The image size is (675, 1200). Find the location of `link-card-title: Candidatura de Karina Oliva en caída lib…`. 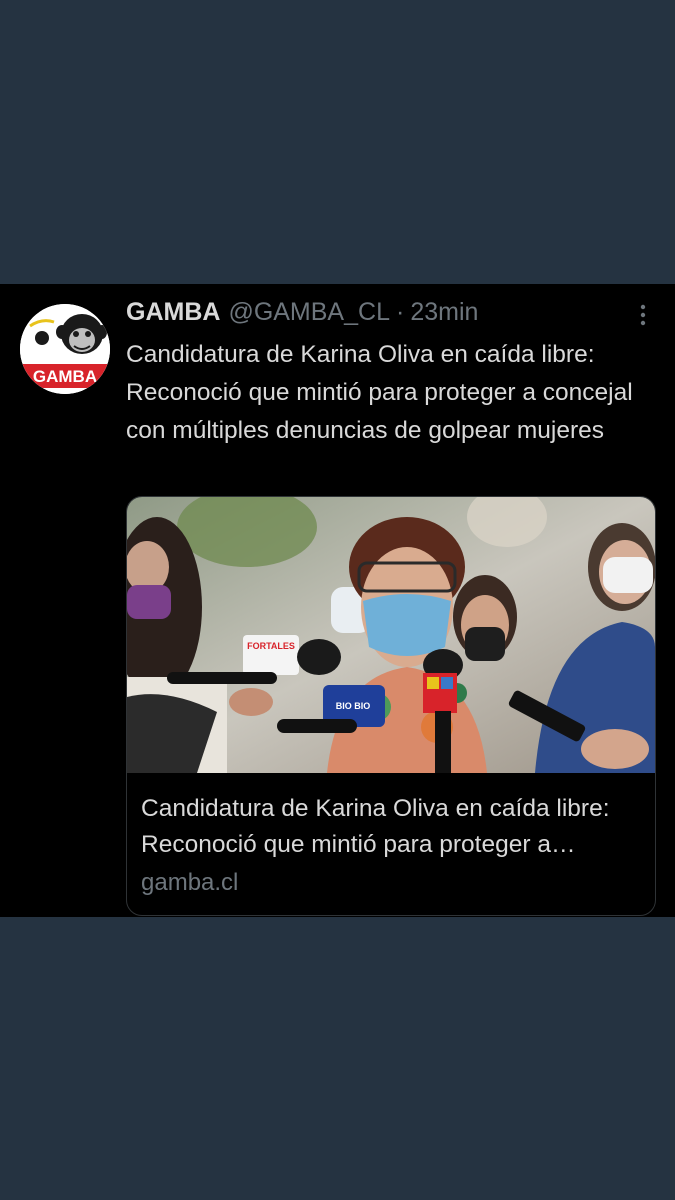

link-card-title: Candidatura de Karina Oliva en caída lib… is located at coordinates (393, 827).